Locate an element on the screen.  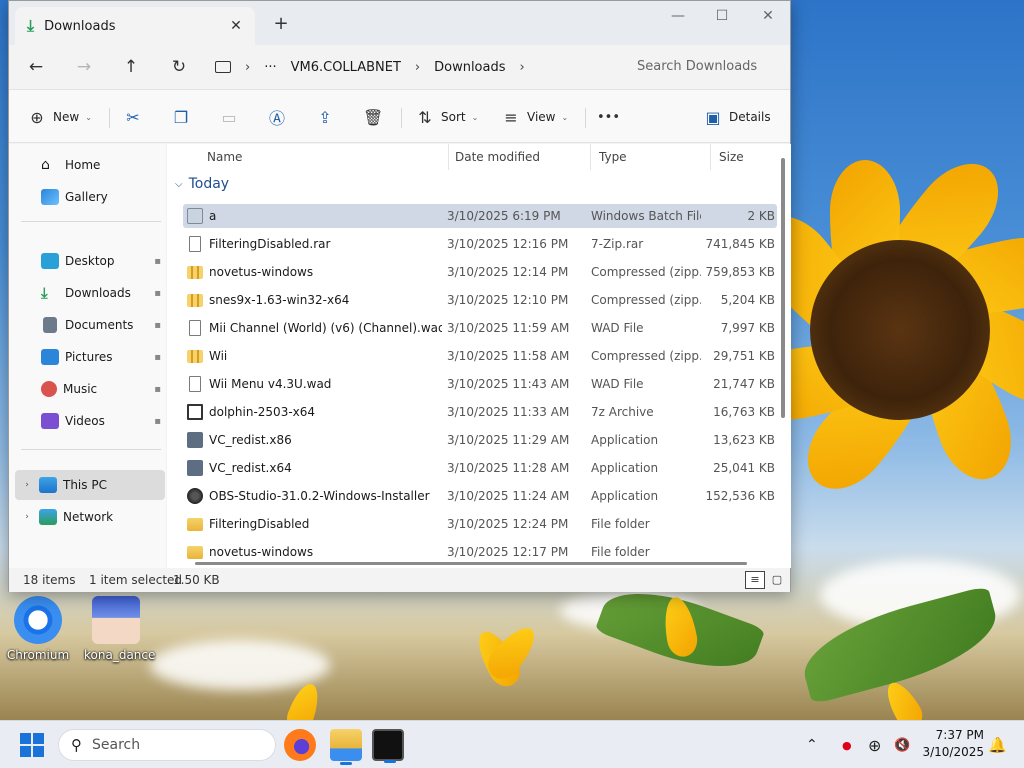
taskbar-search: ⚲ Search is located at coordinates (167, 745).